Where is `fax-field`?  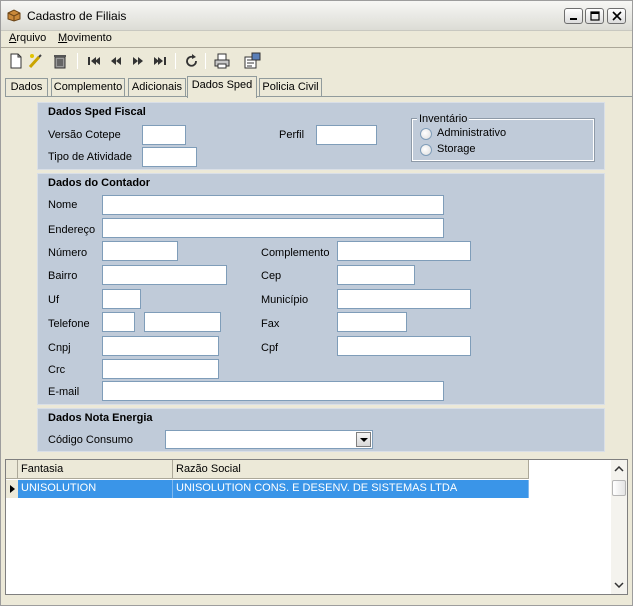
fax-field is located at coordinates (372, 322).